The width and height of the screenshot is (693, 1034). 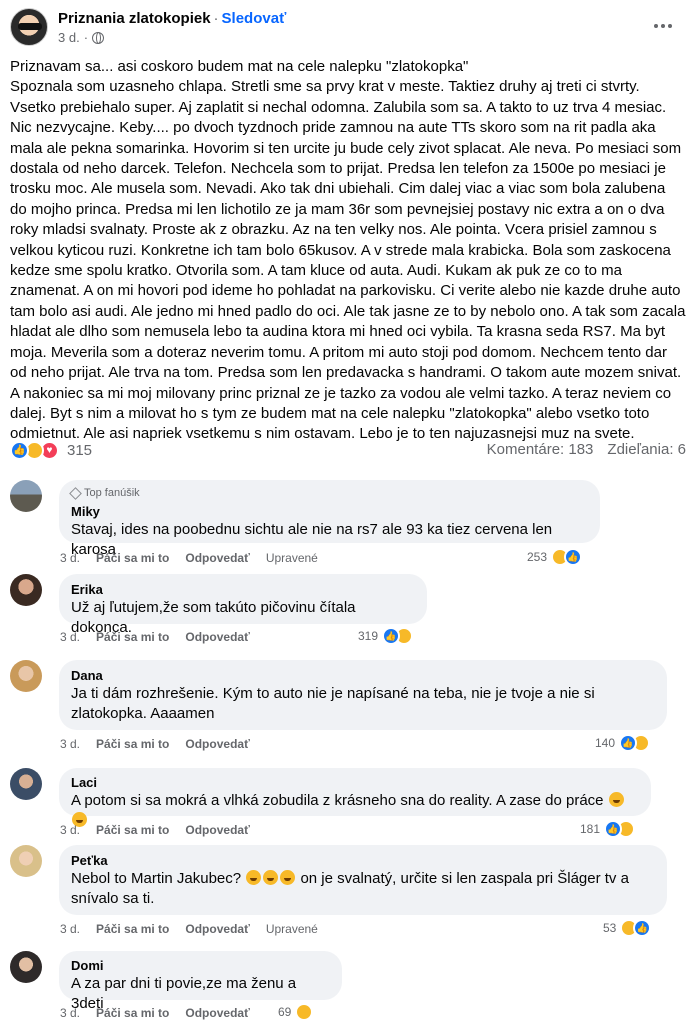 I want to click on comment-reaction-count: 53, so click(x=610, y=928).